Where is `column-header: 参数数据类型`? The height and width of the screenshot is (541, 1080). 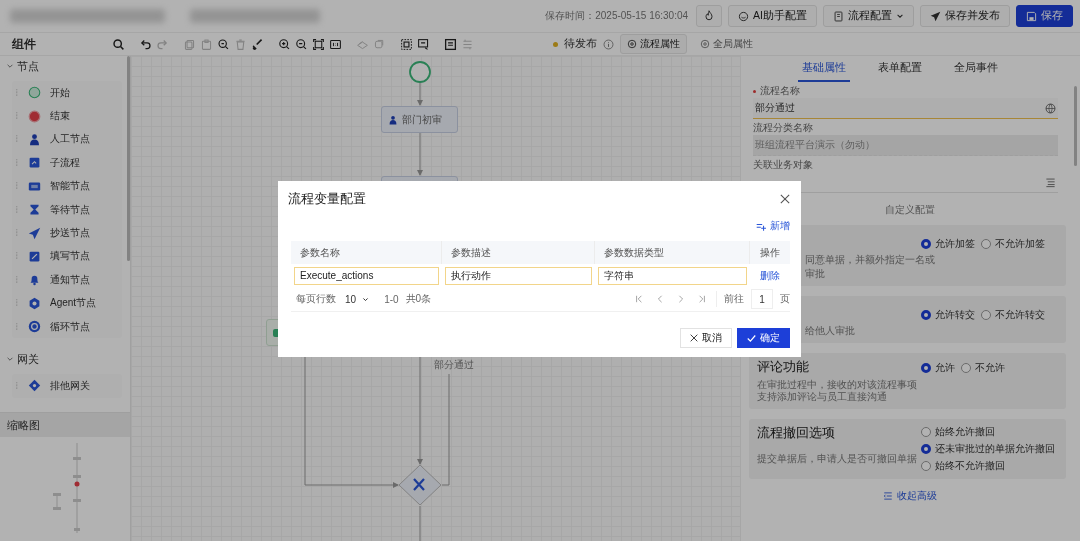
column-header: 参数数据类型 is located at coordinates (672, 252).